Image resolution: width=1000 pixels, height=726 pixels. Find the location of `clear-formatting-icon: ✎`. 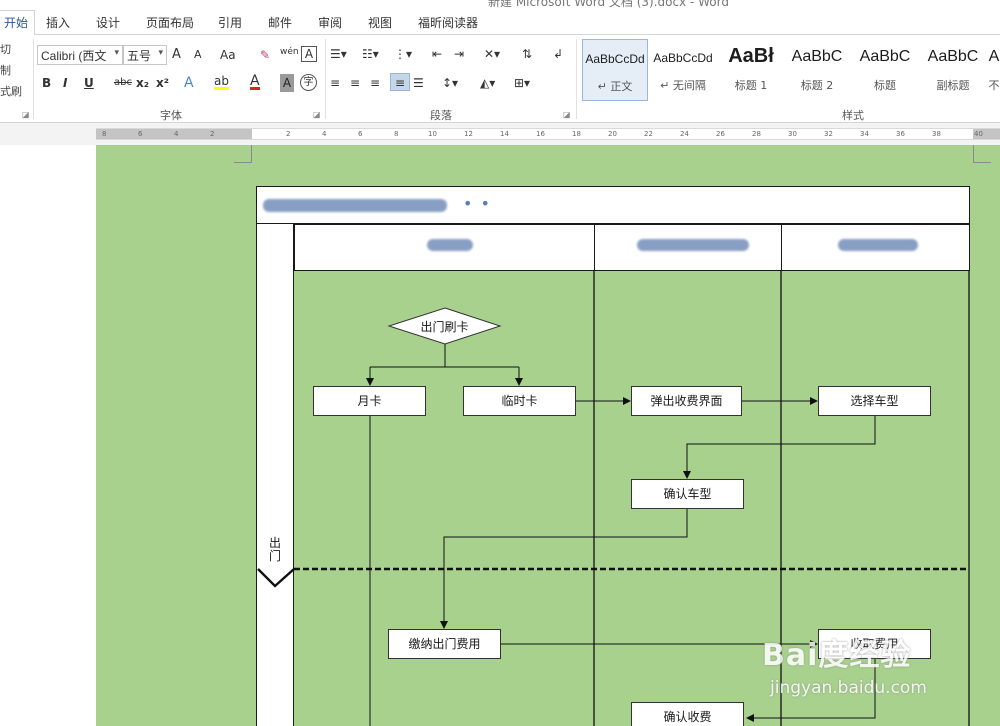

clear-formatting-icon: ✎ is located at coordinates (265, 55).